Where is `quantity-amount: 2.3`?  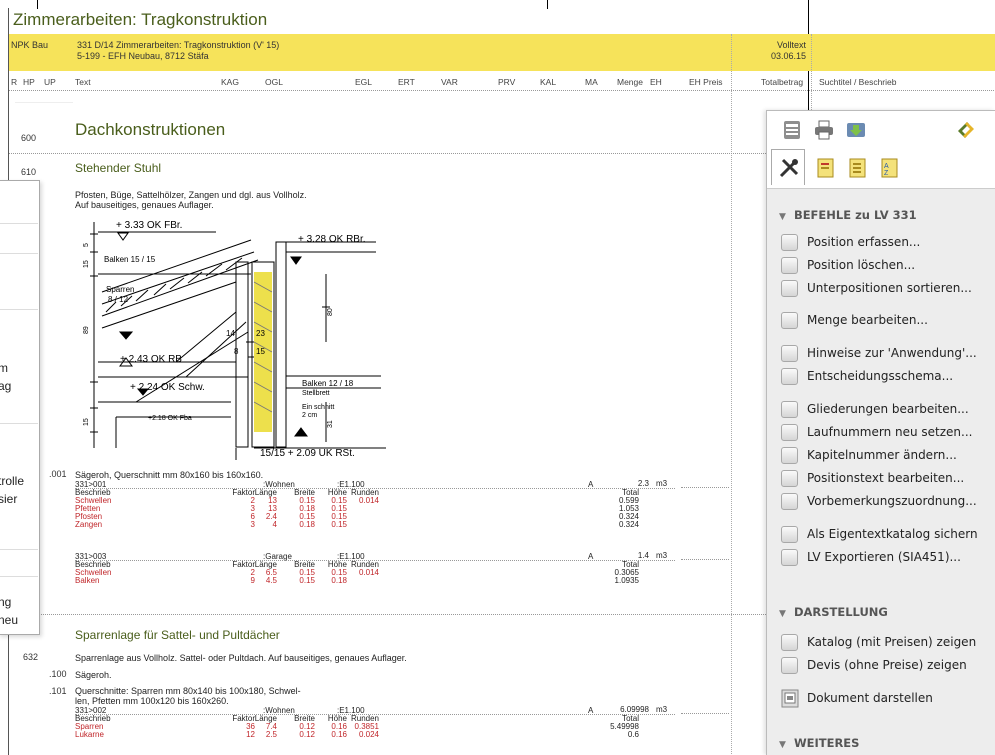
quantity-amount: 2.3 is located at coordinates (643, 483).